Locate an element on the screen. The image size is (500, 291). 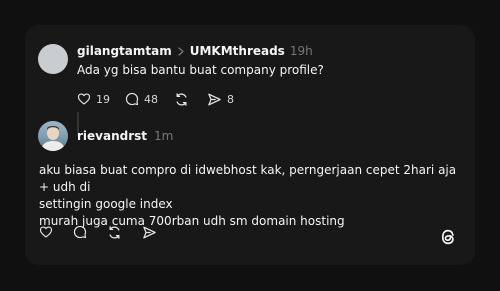
comment-button: 48 is located at coordinates (141, 99).